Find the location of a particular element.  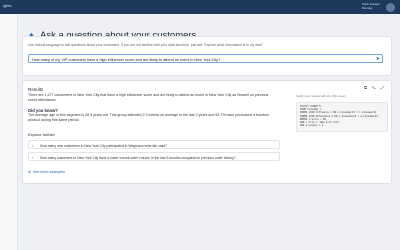

see-more-link: ⊕ See more examples is located at coordinates (46, 172).